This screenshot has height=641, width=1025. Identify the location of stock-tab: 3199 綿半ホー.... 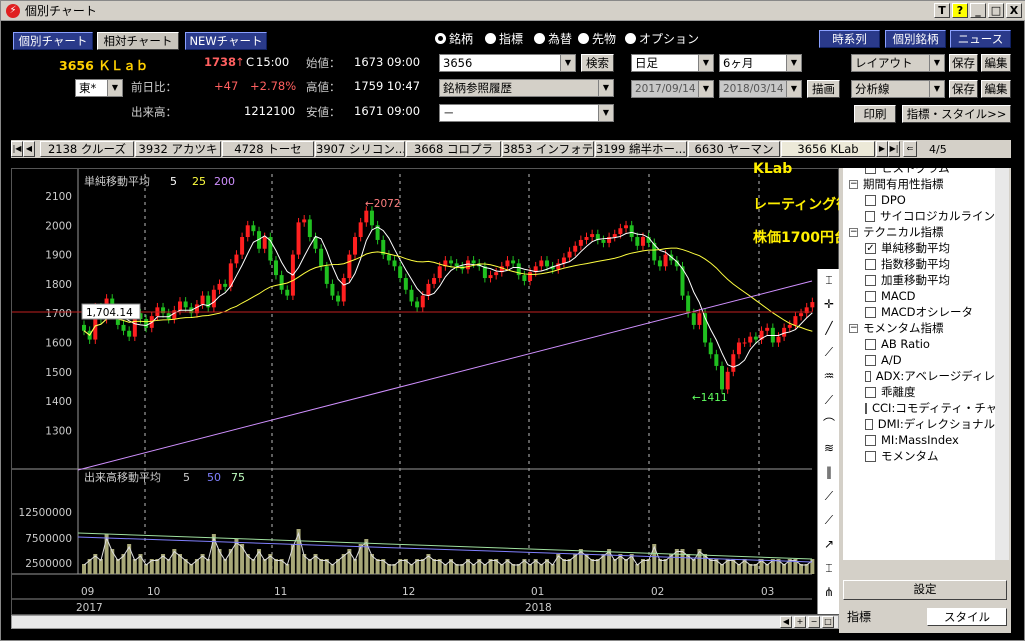
(641, 149).